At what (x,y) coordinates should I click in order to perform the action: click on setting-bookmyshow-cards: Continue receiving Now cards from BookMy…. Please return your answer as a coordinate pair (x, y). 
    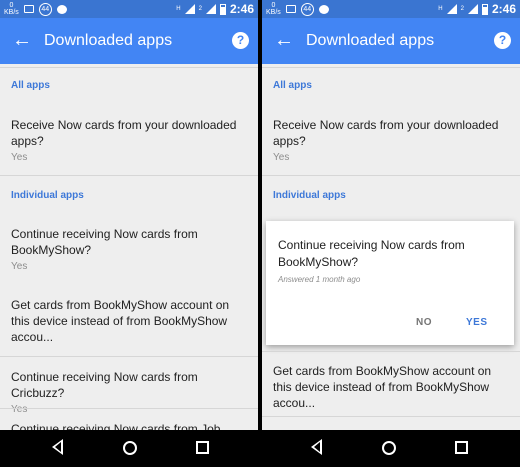
    Looking at the image, I should click on (129, 249).